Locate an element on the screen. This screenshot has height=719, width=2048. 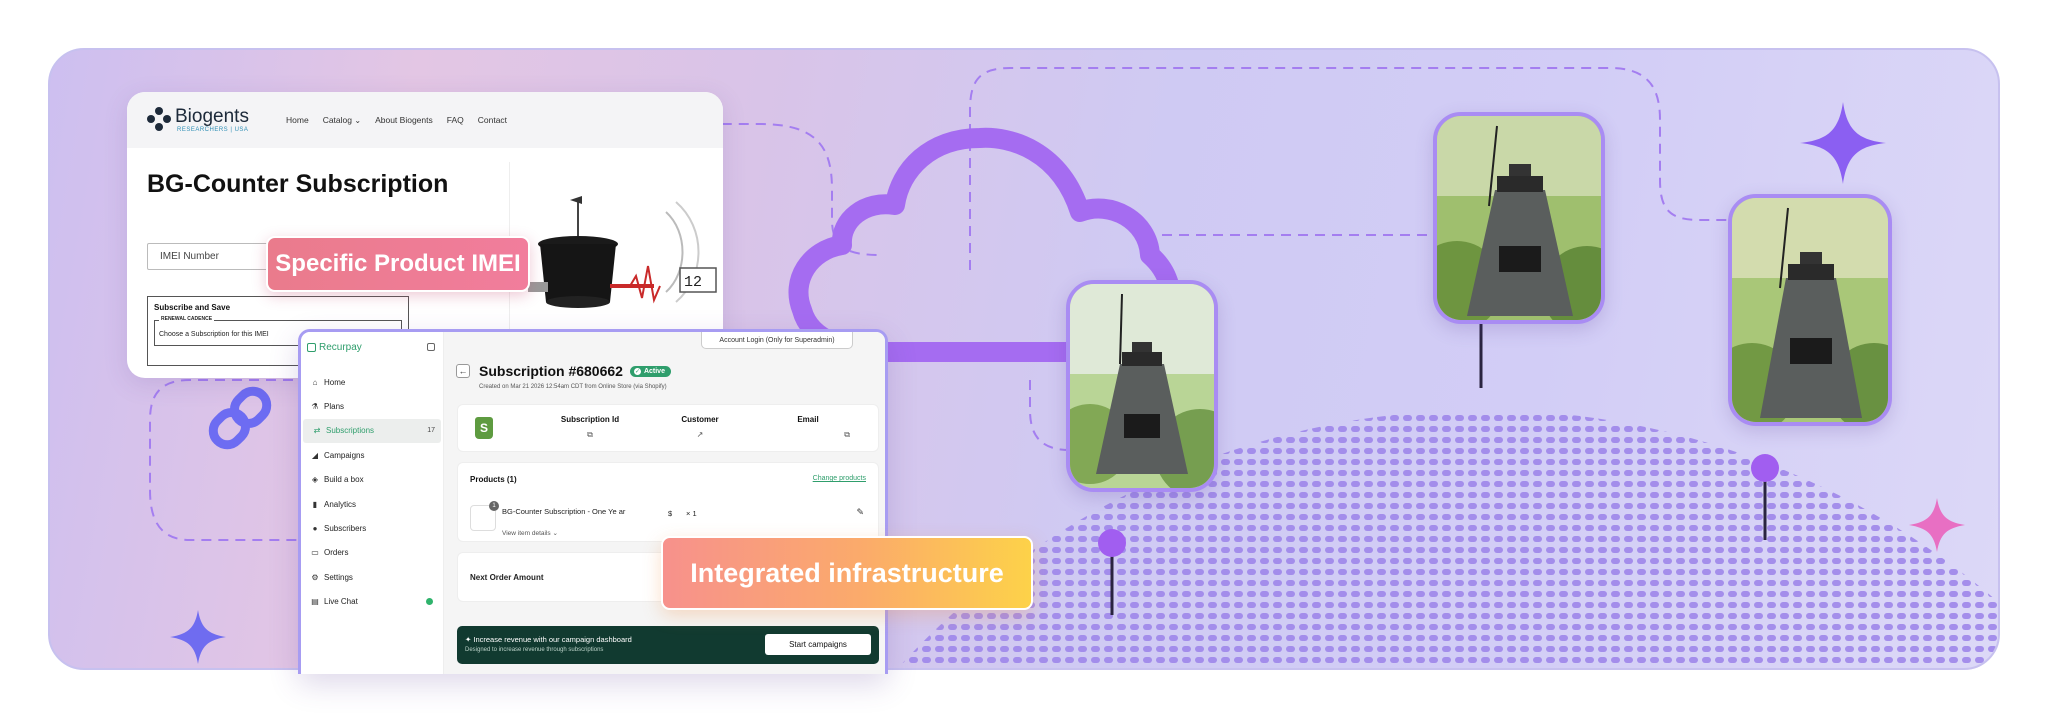
status-badge: ✓ Active is located at coordinates (650, 371).